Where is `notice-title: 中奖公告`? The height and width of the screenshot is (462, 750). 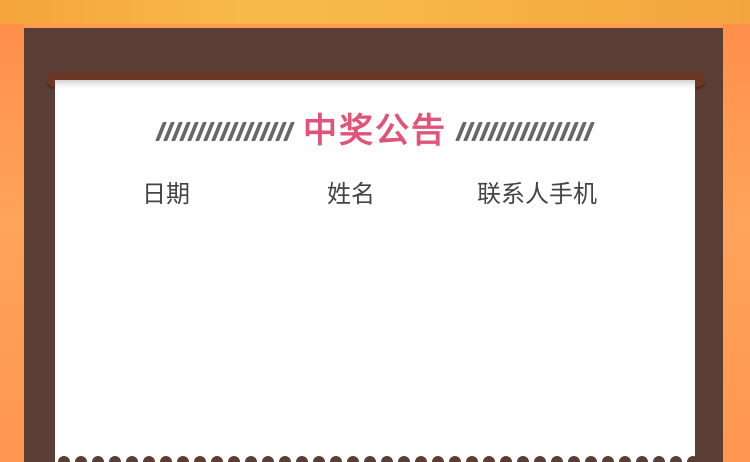
notice-title: 中奖公告 is located at coordinates (375, 131).